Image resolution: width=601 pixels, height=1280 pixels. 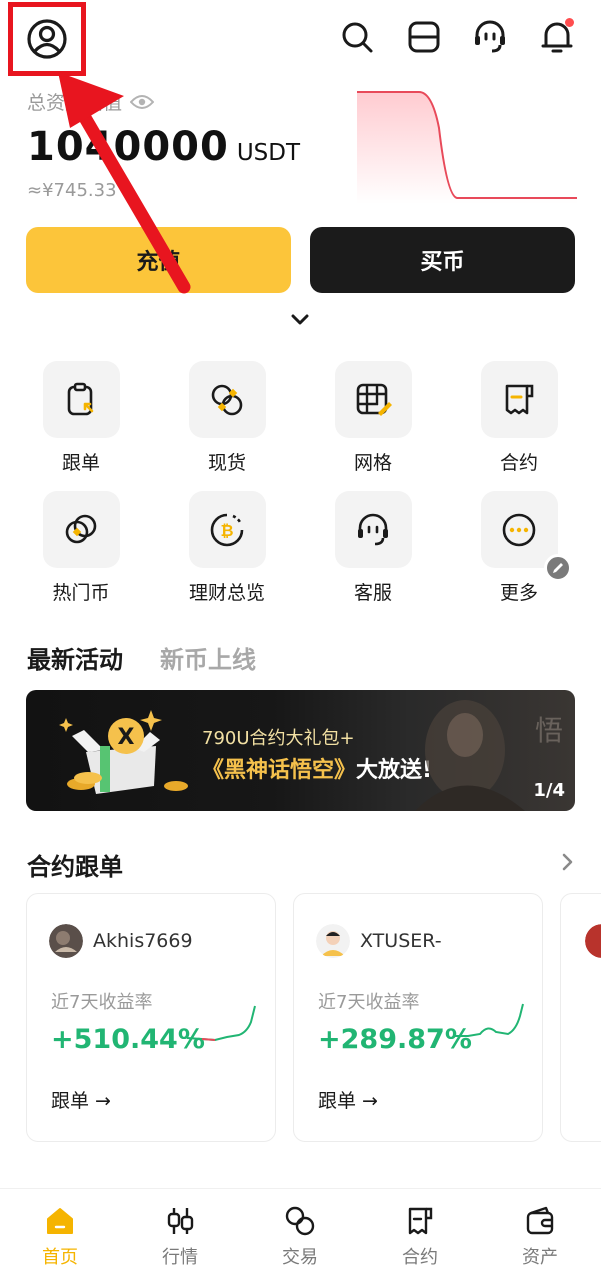 I want to click on grid-item-earn-overview: ₿ 理财总览, so click(x=227, y=551).